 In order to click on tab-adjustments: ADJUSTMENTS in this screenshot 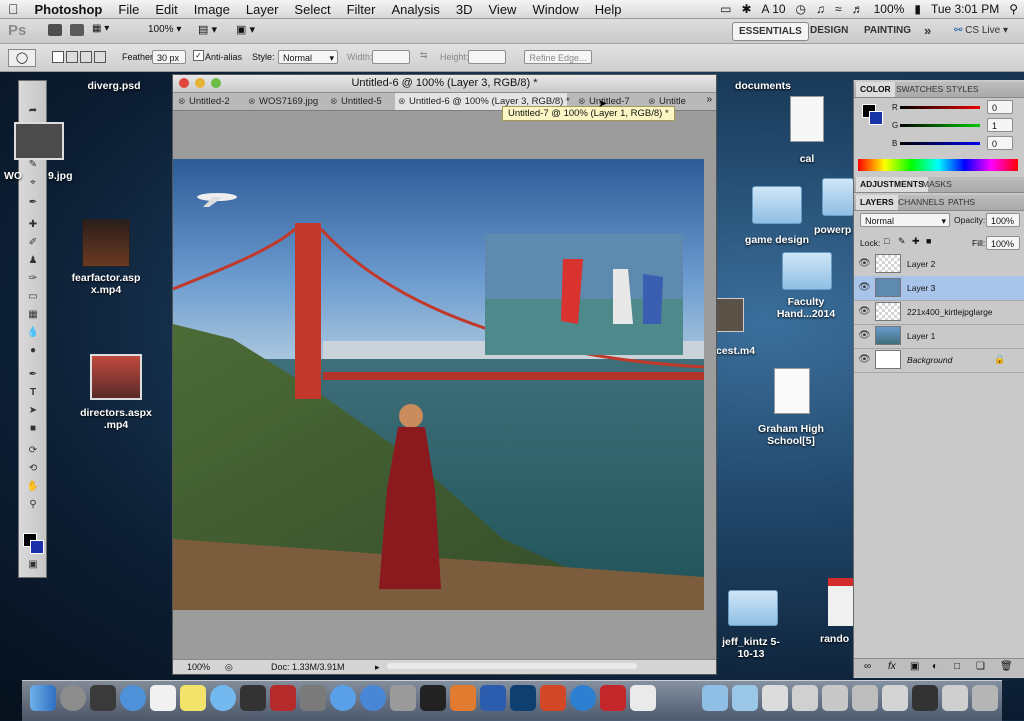, I will do `click(892, 184)`.